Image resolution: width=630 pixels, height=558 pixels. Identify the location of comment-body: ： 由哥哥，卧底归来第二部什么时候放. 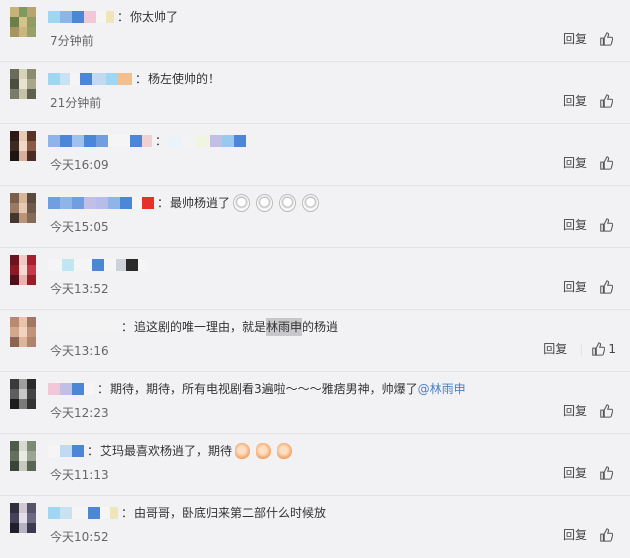
(279, 513).